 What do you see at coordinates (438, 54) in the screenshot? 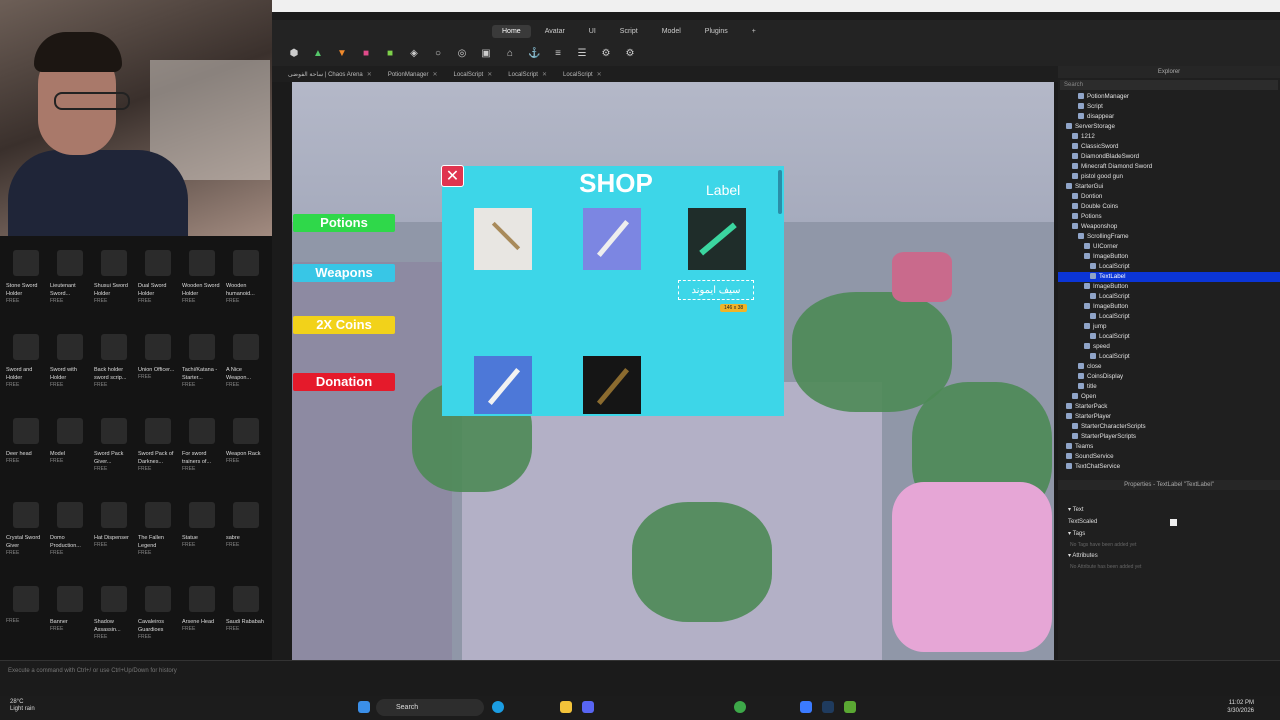
I see `select-icon: ○` at bounding box center [438, 54].